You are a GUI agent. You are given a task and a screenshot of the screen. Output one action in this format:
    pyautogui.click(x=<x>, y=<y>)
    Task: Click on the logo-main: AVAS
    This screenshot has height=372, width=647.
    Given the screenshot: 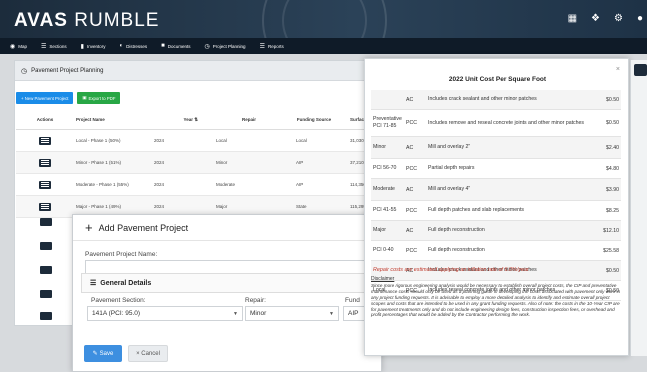 What is the action you would take?
    pyautogui.click(x=41, y=20)
    